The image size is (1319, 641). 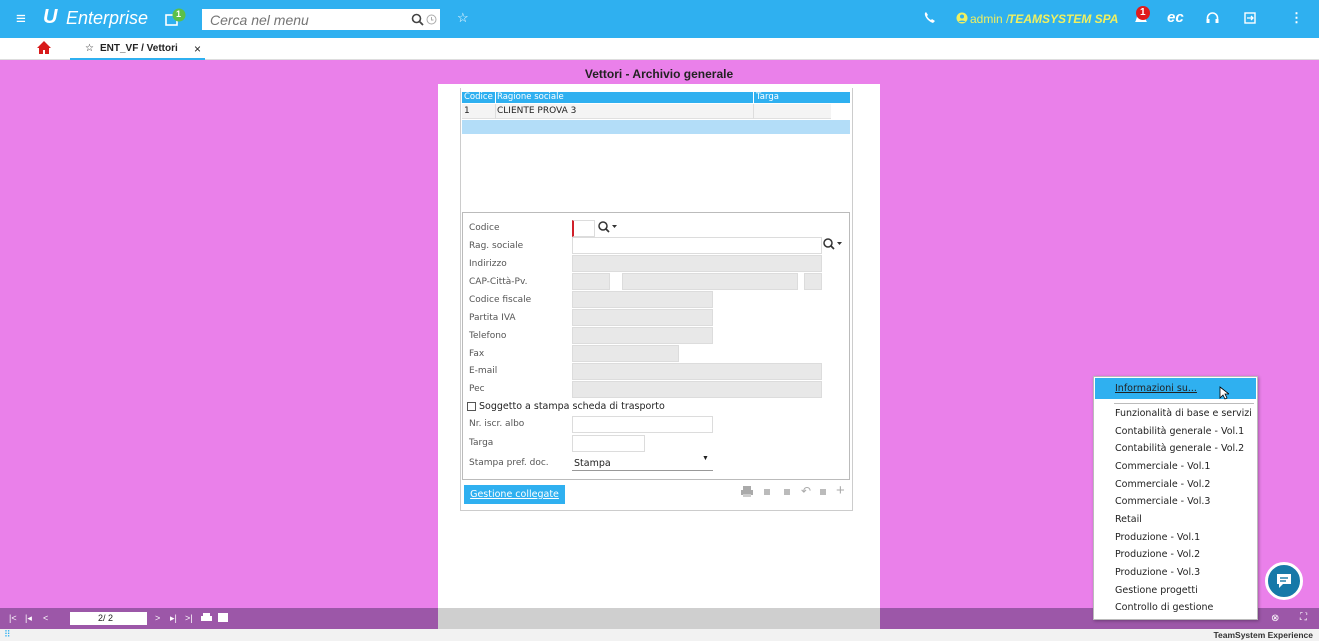 What do you see at coordinates (1179, 448) in the screenshot?
I see `menu-item-contabilita-2: Contabilità generale - Vol.2` at bounding box center [1179, 448].